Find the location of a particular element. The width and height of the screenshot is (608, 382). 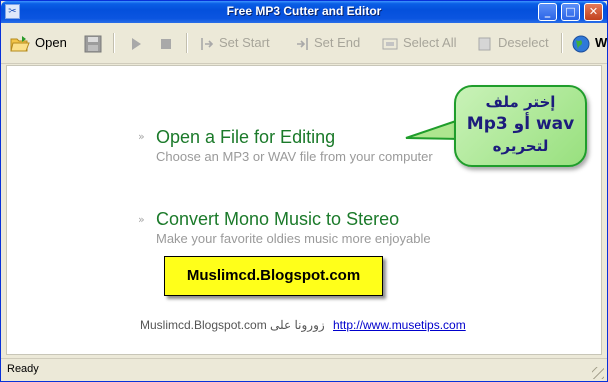

play-icon is located at coordinates (136, 43).